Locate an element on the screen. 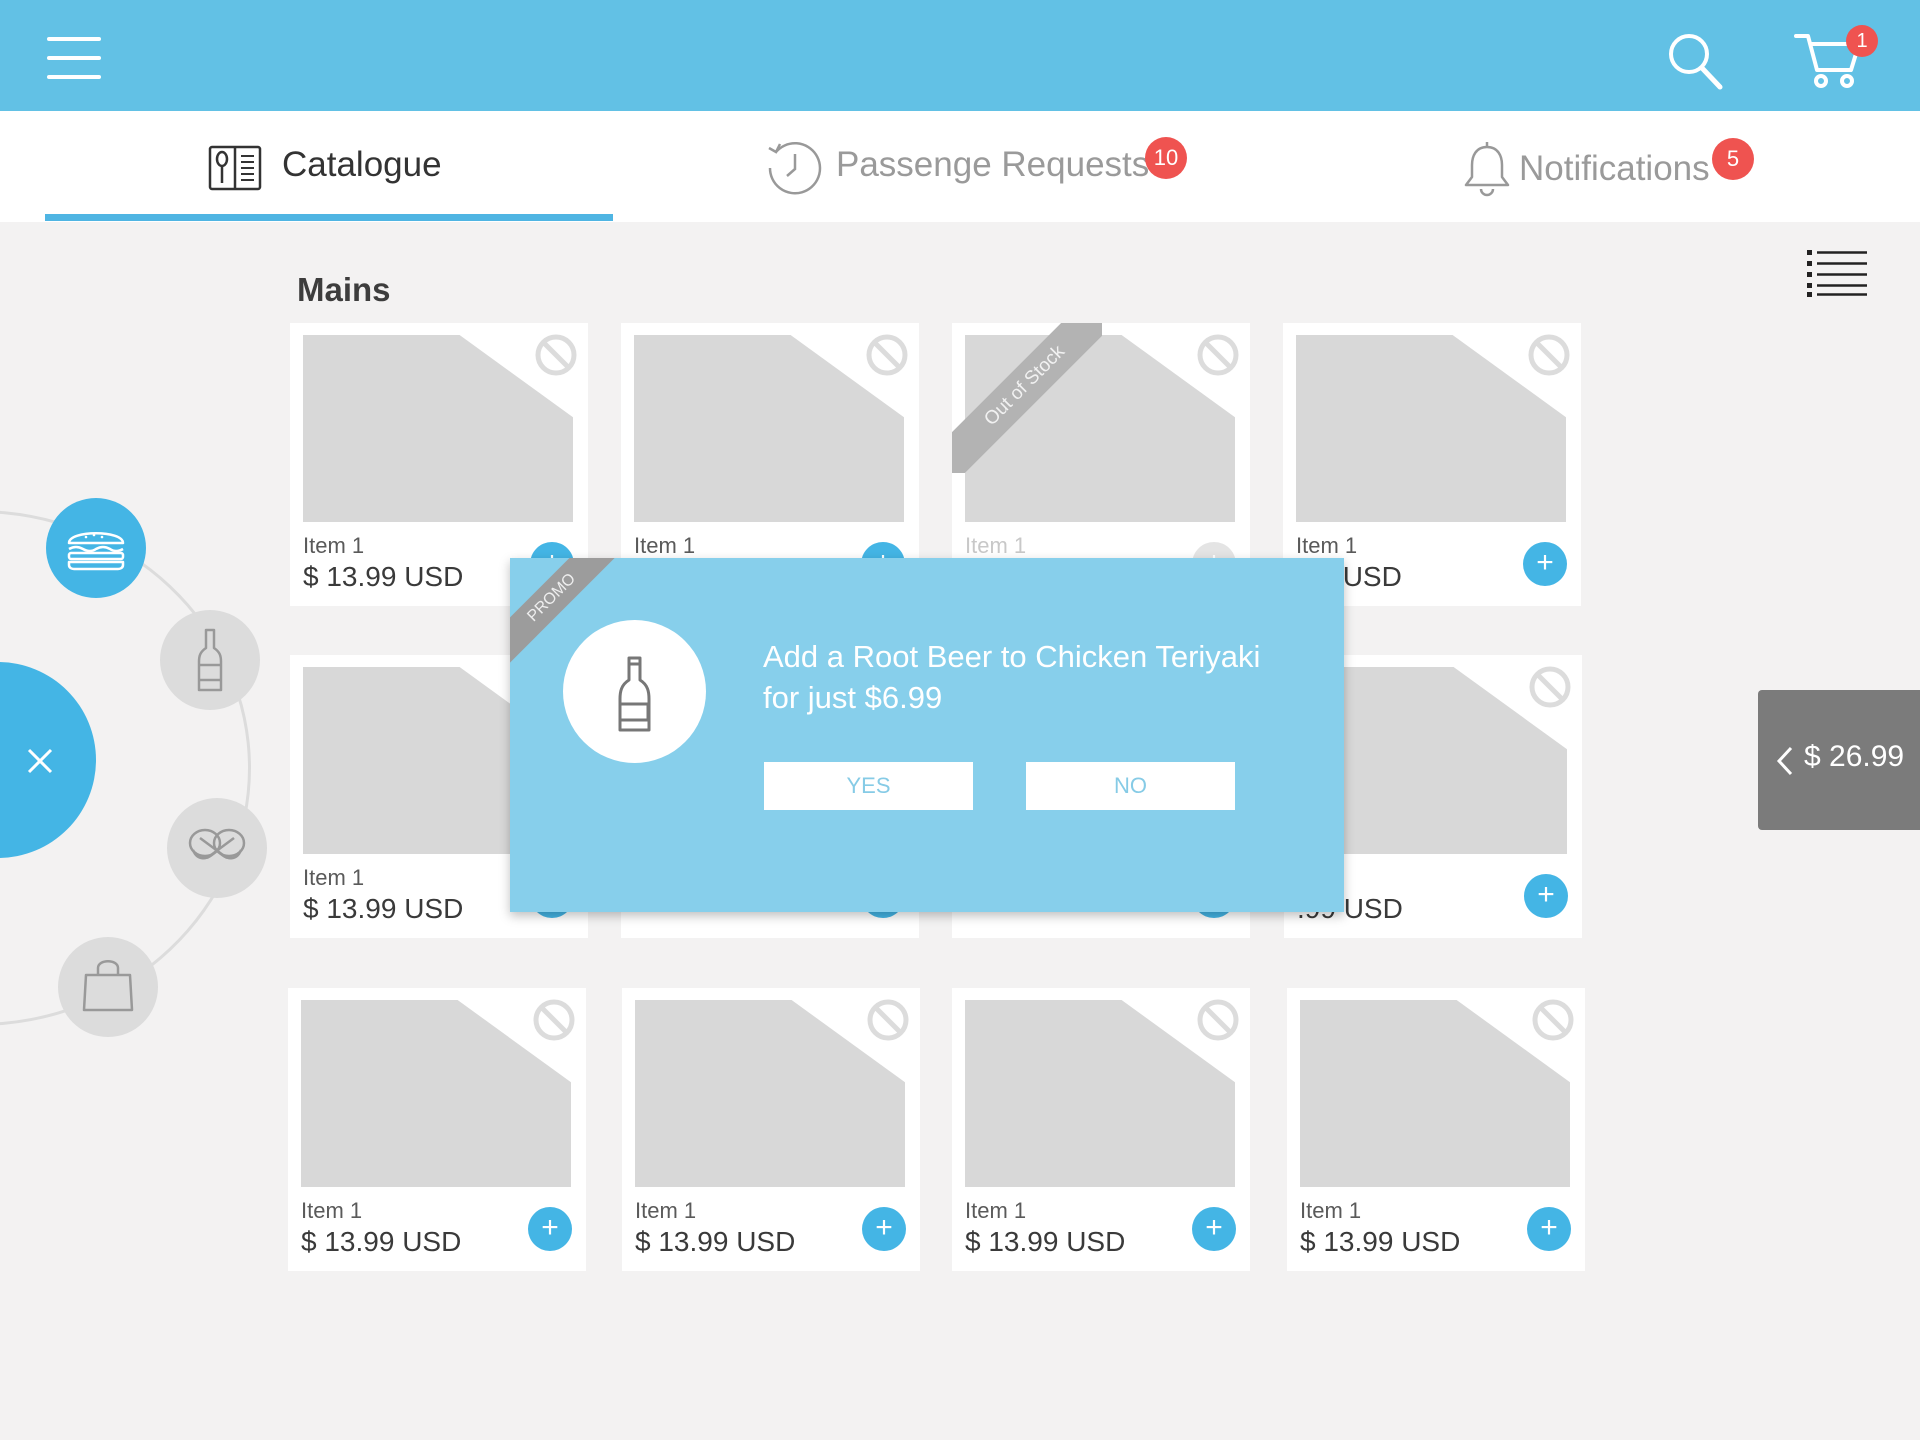  tab-passenger-requests: Passenge Requests 10 is located at coordinates (980, 166).